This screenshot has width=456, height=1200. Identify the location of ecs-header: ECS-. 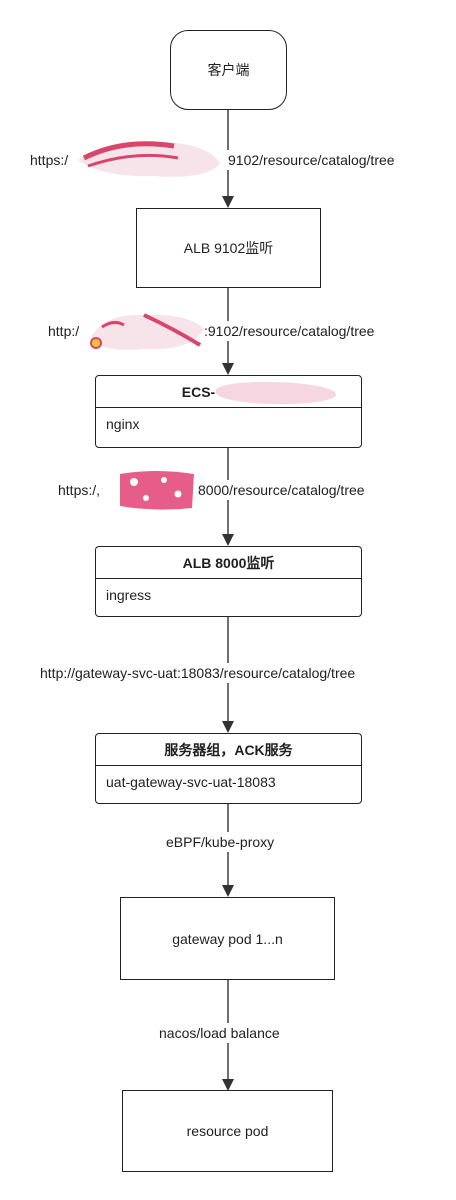
(228, 392).